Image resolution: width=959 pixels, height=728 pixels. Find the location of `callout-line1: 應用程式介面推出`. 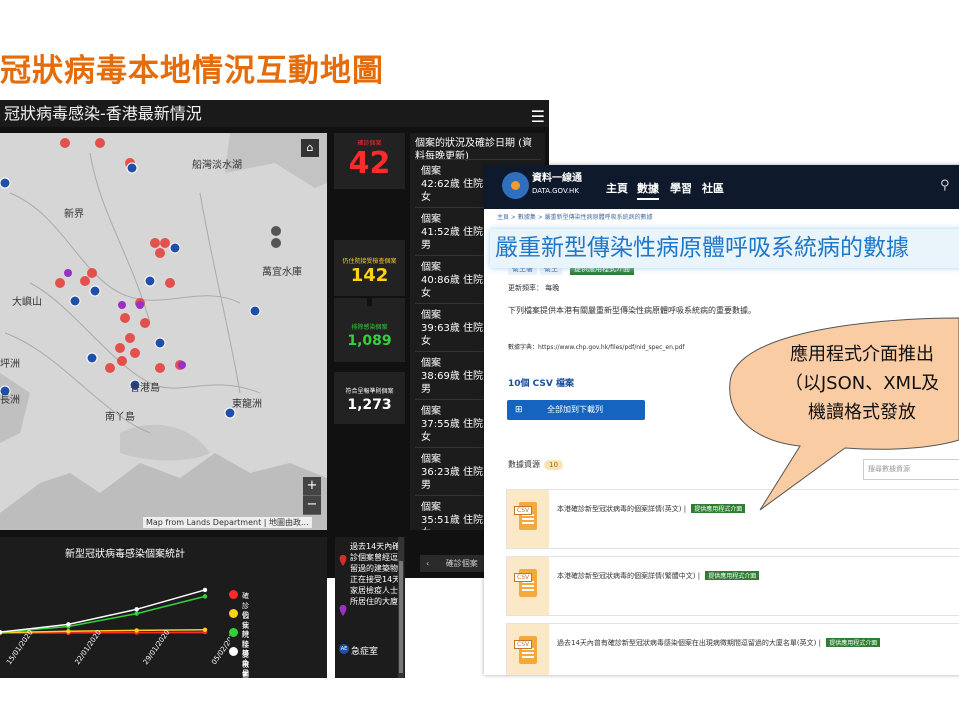

callout-line1: 應用程式介面推出 is located at coordinates (862, 354).